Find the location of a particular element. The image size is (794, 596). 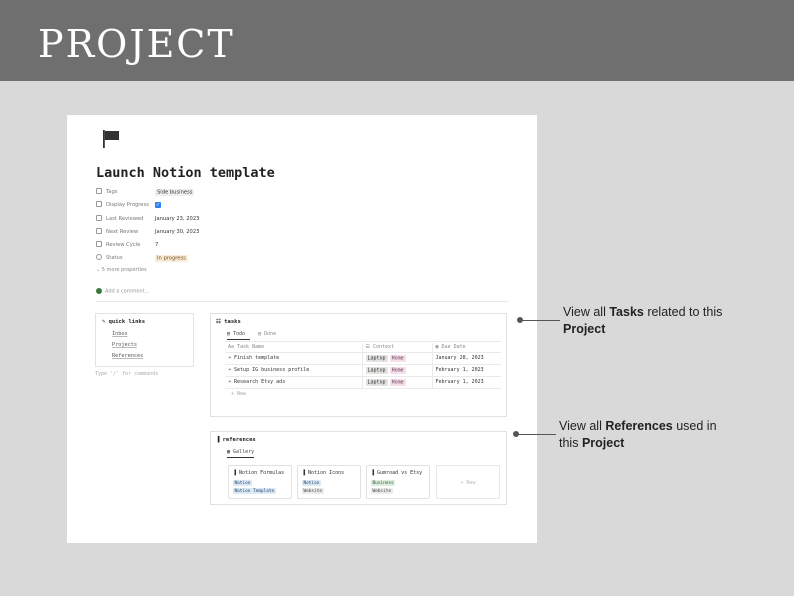

quick-link-inbox: Inbox is located at coordinates (120, 334).